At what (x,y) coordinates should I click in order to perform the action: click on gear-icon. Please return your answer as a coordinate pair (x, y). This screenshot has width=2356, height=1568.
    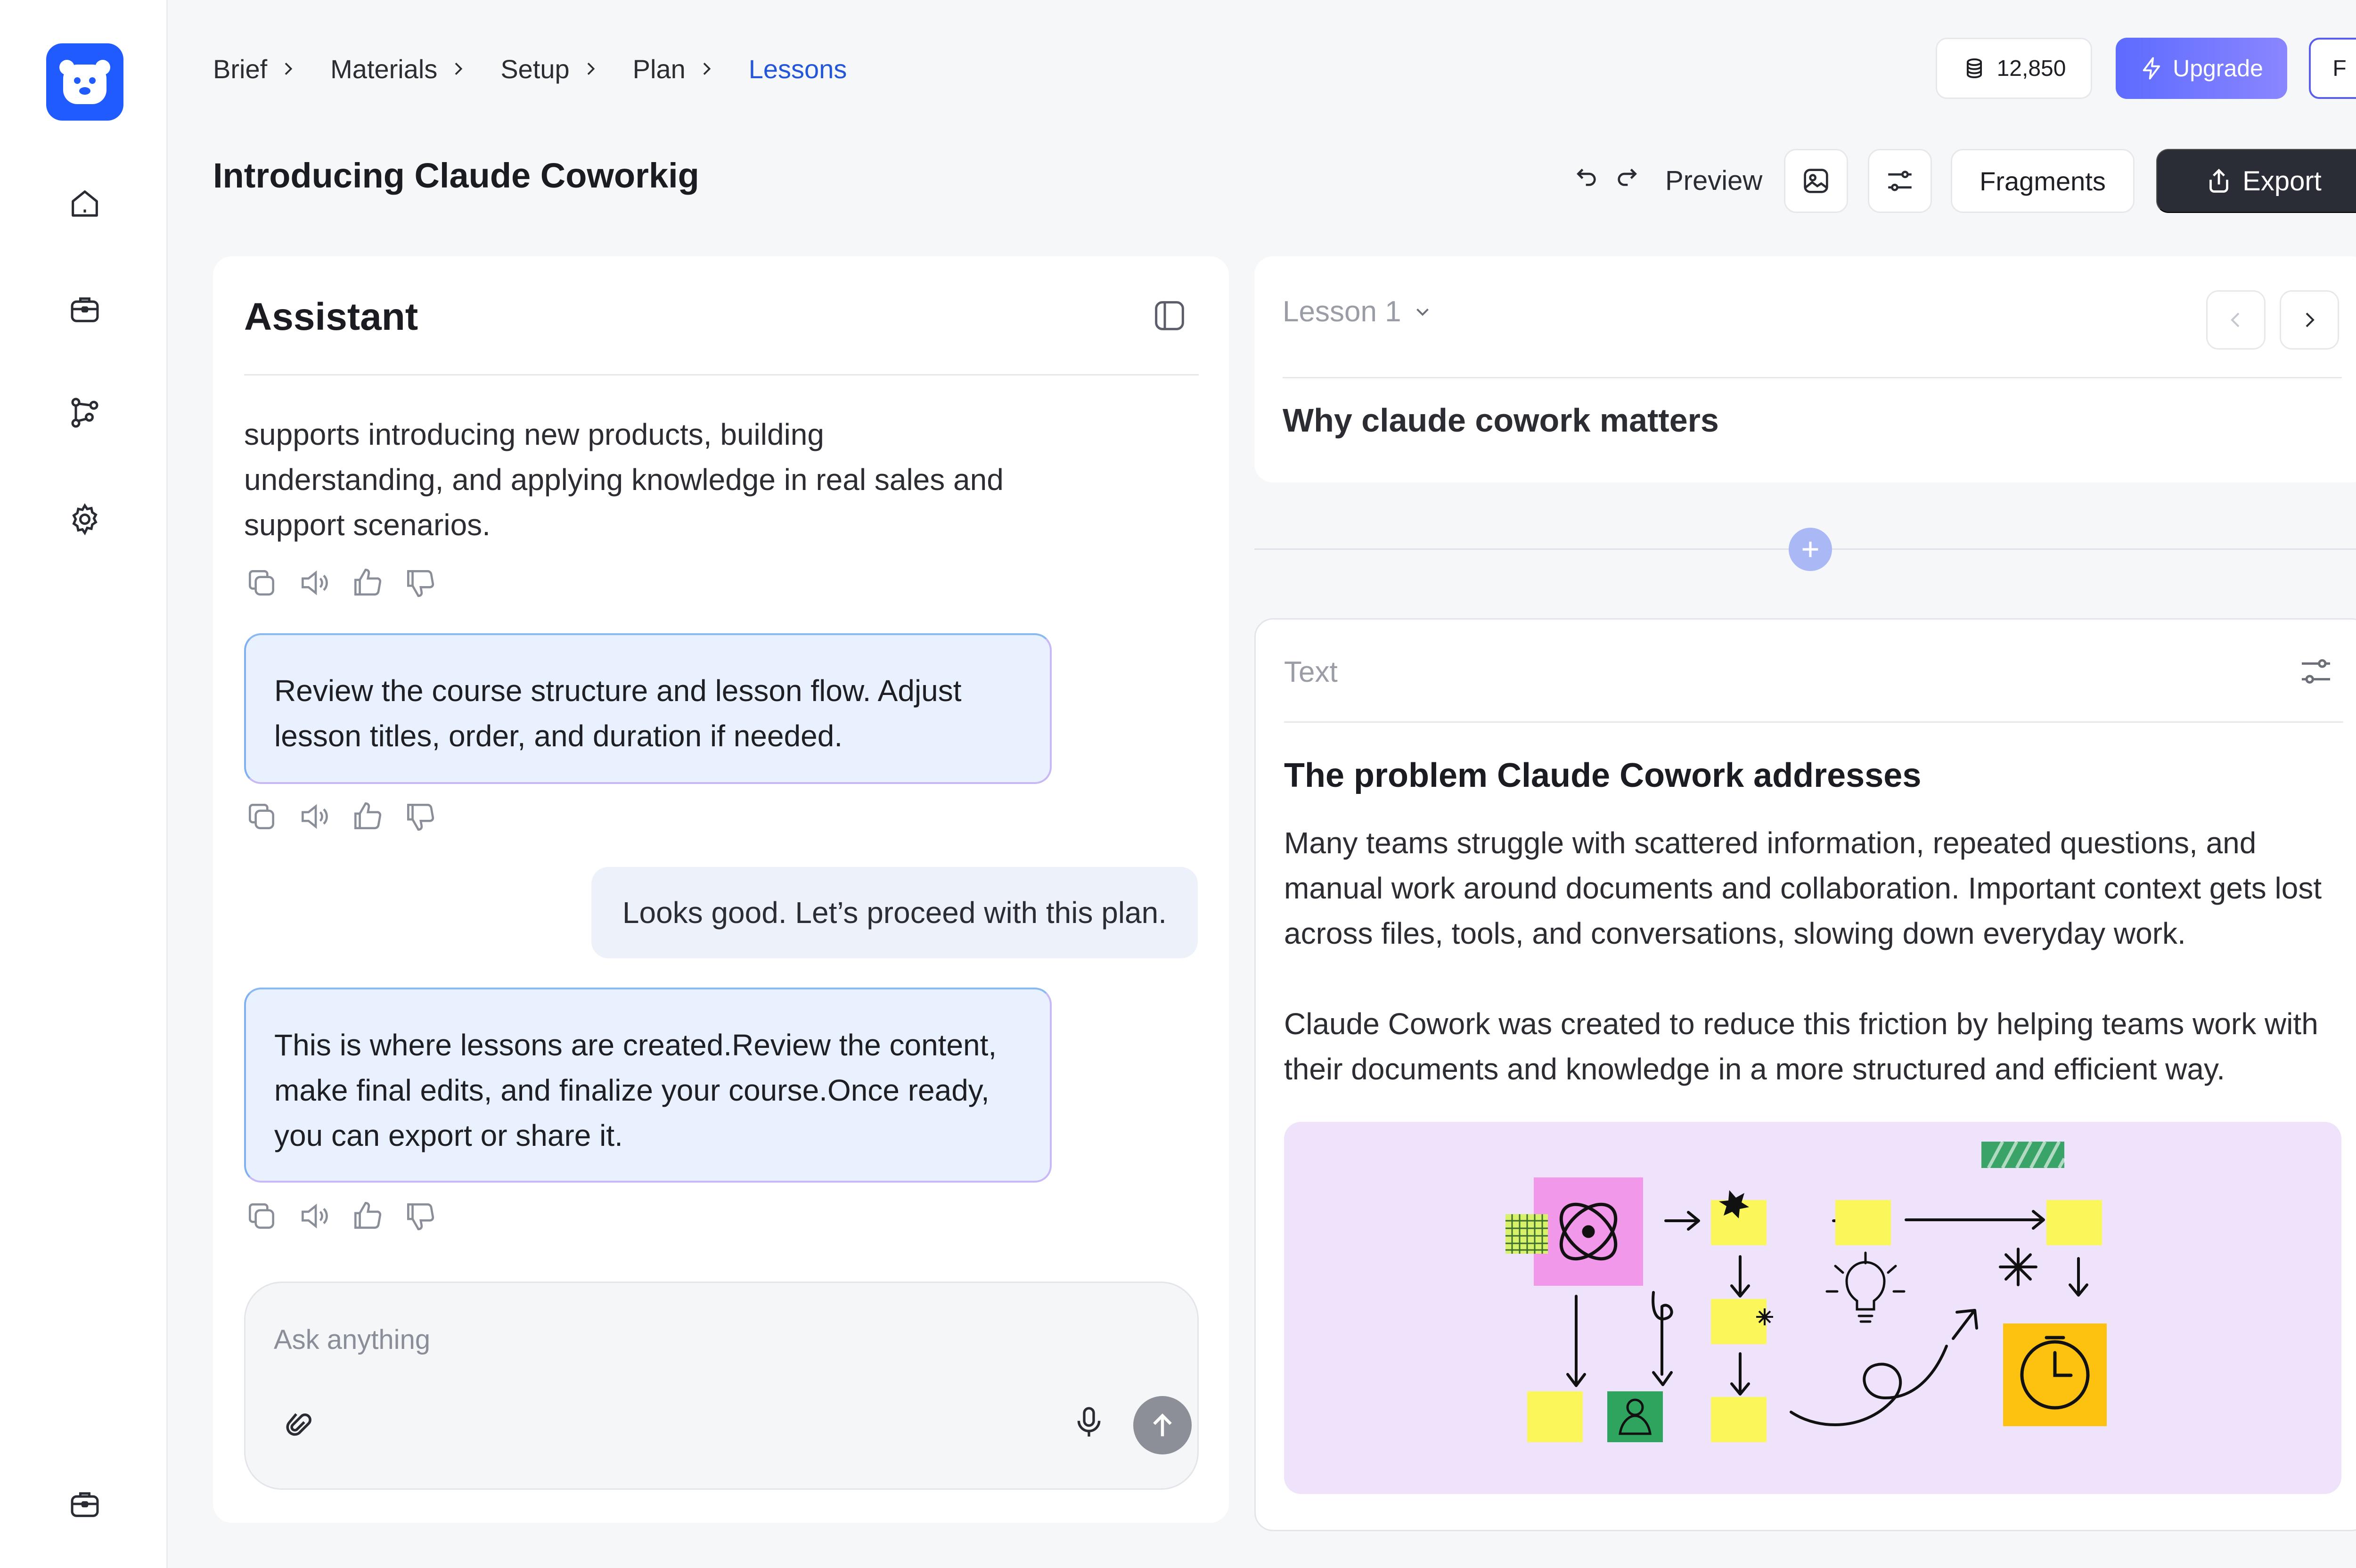
    Looking at the image, I should click on (85, 519).